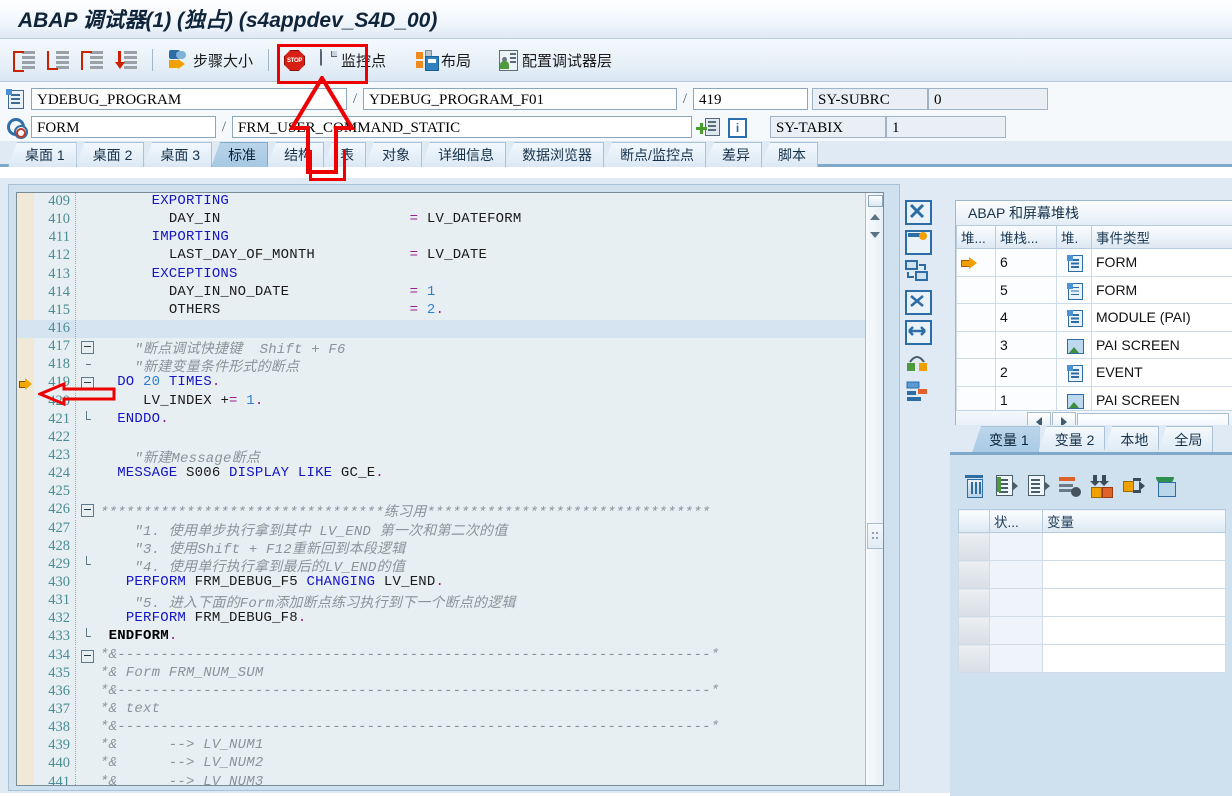 The image size is (1232, 796). I want to click on code-line-423: 423 "新建Message断点, so click(450, 456).